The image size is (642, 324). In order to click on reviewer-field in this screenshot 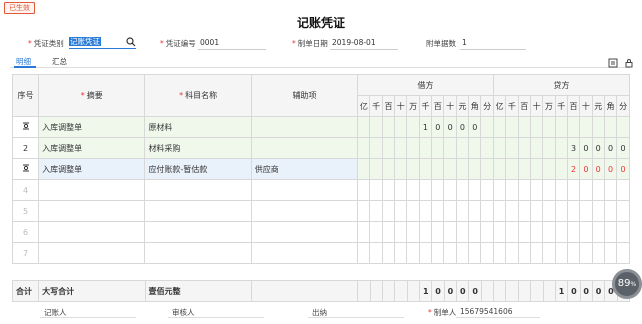, I will do `click(216, 317)`.